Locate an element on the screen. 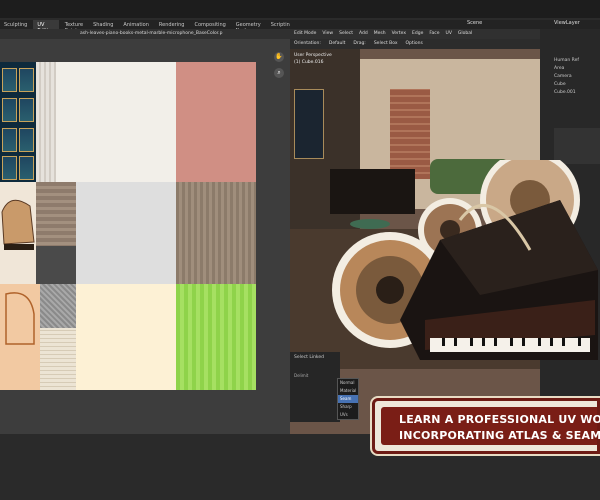 This screenshot has width=600, height=500. texture-tarot-cards is located at coordinates (18, 122).